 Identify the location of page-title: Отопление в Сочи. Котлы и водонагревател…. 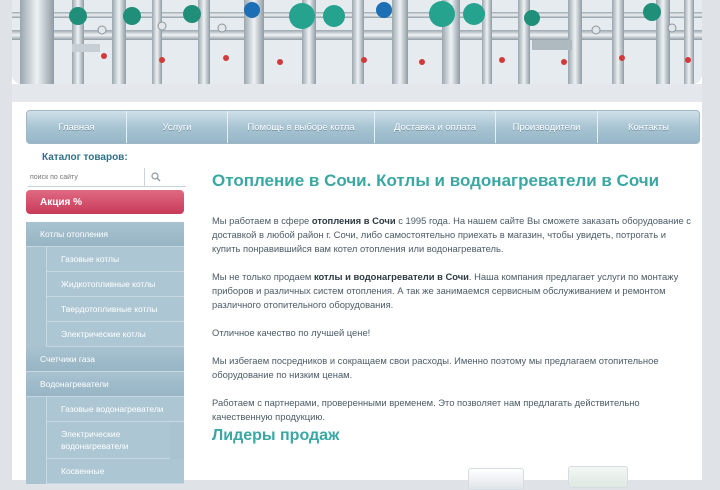
(436, 180).